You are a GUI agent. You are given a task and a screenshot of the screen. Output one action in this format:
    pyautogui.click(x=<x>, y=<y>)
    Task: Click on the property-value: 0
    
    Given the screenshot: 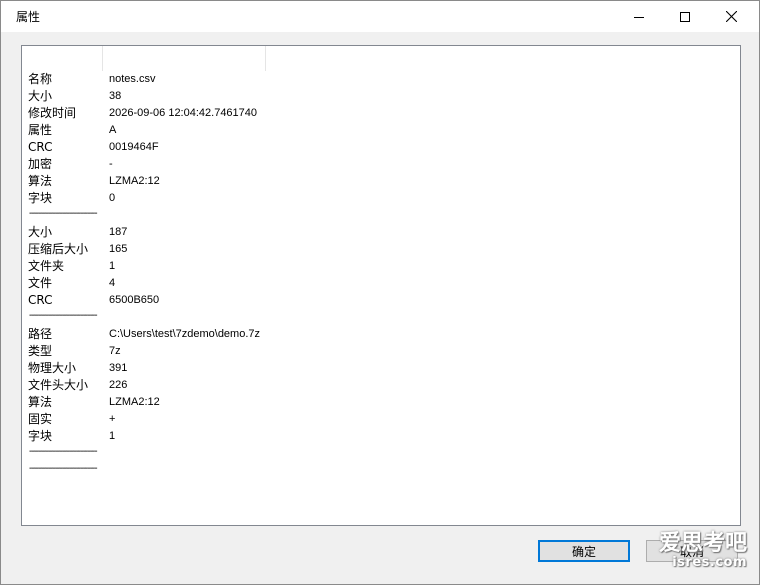 What is the action you would take?
    pyautogui.click(x=112, y=198)
    